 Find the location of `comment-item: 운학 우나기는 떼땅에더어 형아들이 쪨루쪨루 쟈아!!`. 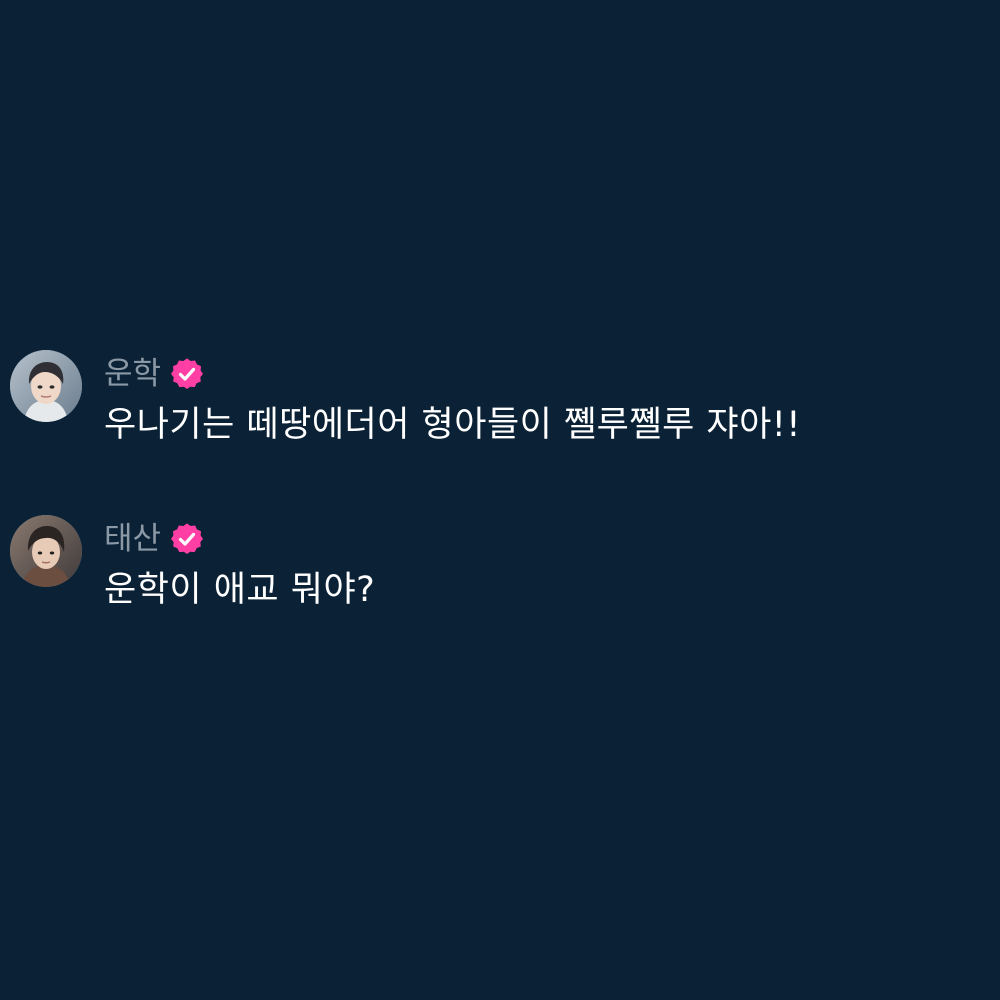

comment-item: 운학 우나기는 떼땅에더어 형아들이 쪨루쪨루 쟈아!! is located at coordinates (500, 405).